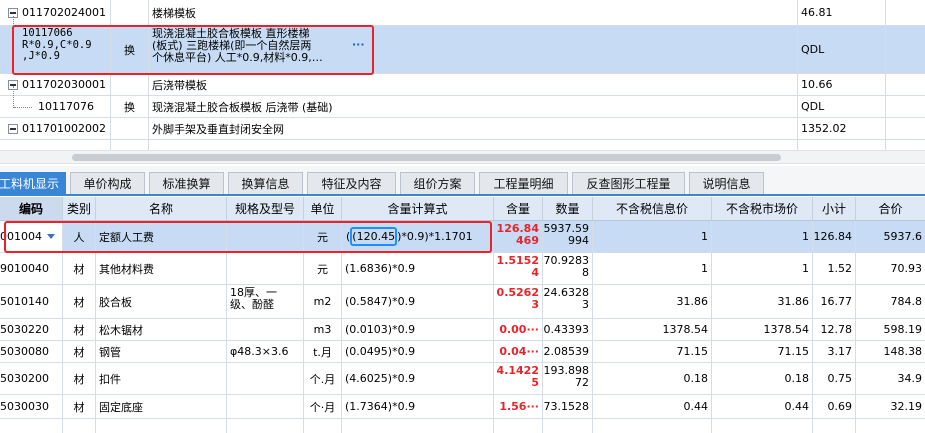 The width and height of the screenshot is (925, 433). What do you see at coordinates (797, 406) in the screenshot?
I see `cell-market-price: 0.44` at bounding box center [797, 406].